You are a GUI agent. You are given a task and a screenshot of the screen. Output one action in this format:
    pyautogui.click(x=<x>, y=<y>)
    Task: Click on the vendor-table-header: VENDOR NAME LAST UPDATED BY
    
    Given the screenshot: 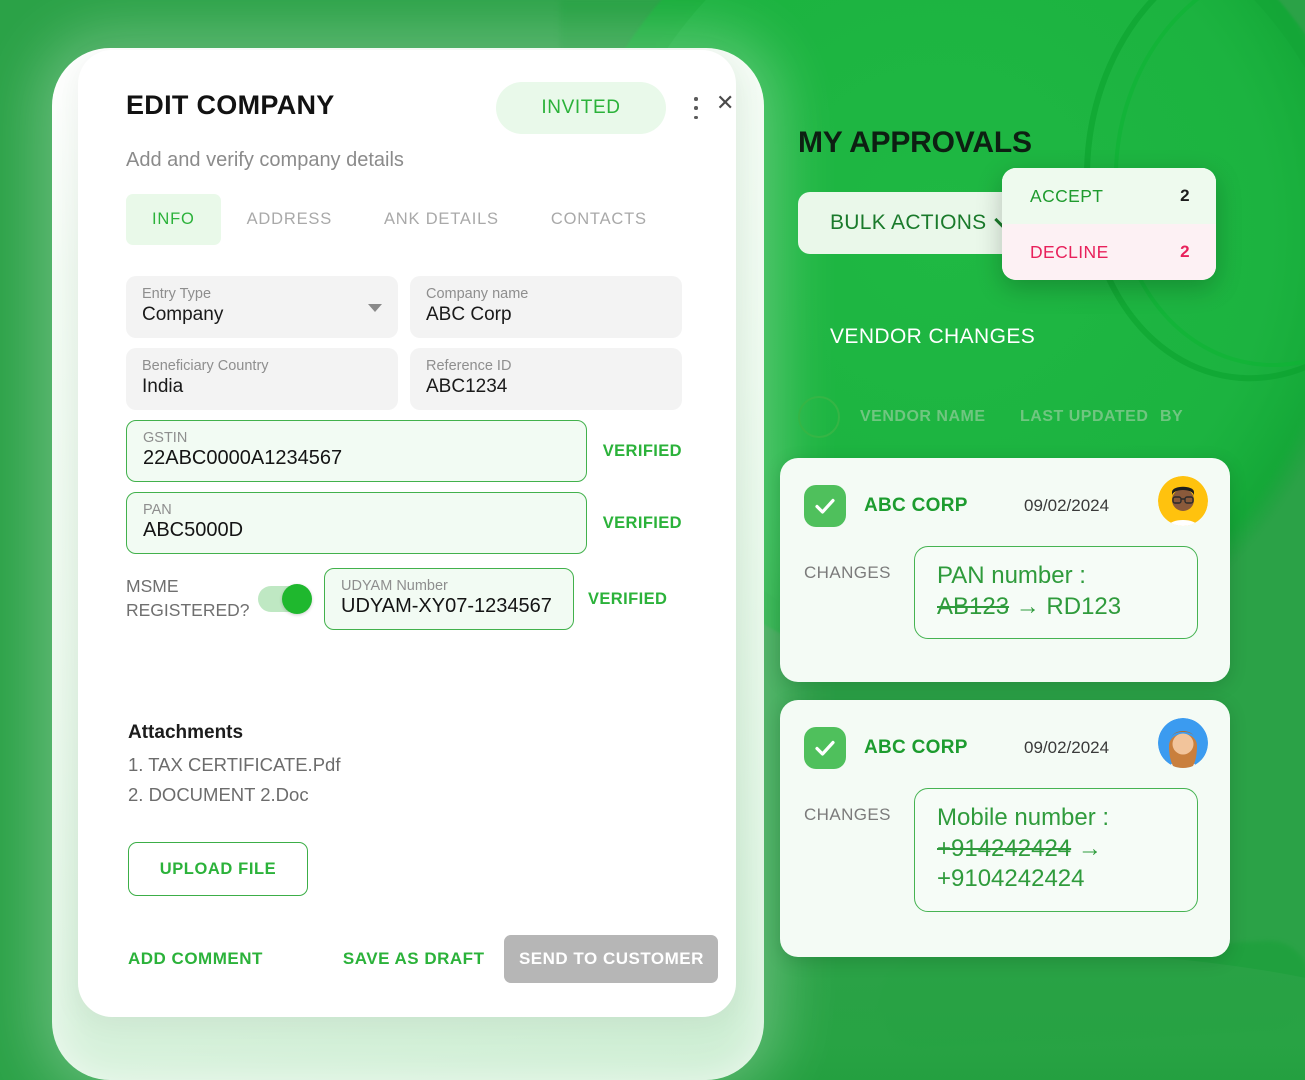 What is the action you would take?
    pyautogui.click(x=1033, y=417)
    